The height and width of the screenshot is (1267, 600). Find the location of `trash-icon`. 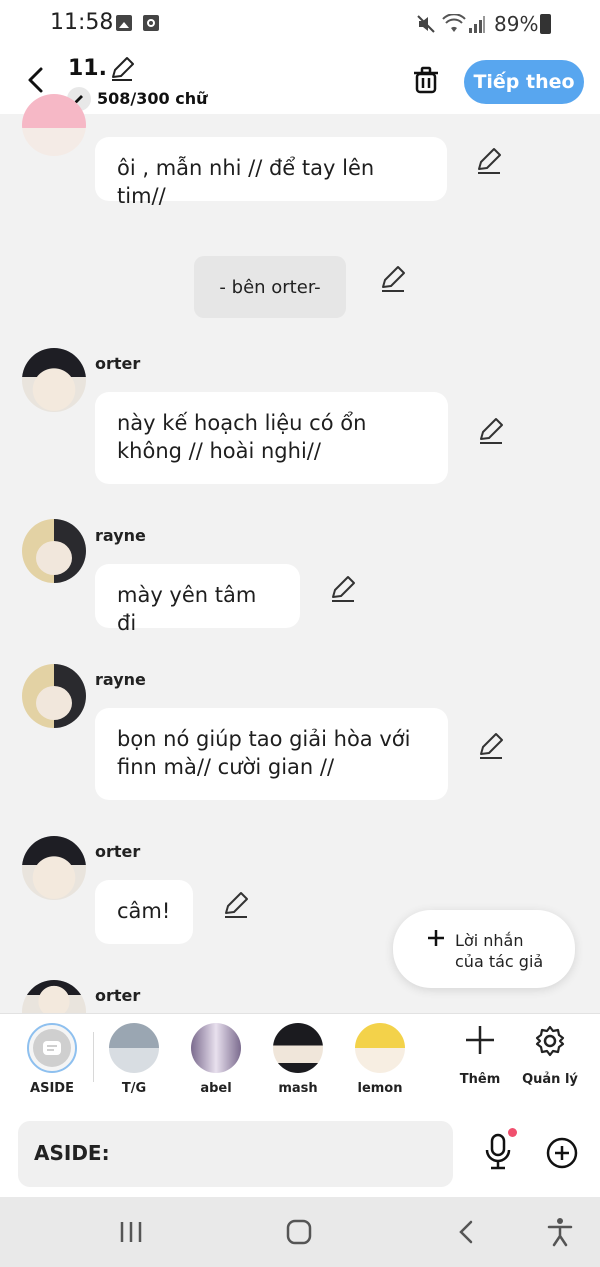

trash-icon is located at coordinates (426, 80).